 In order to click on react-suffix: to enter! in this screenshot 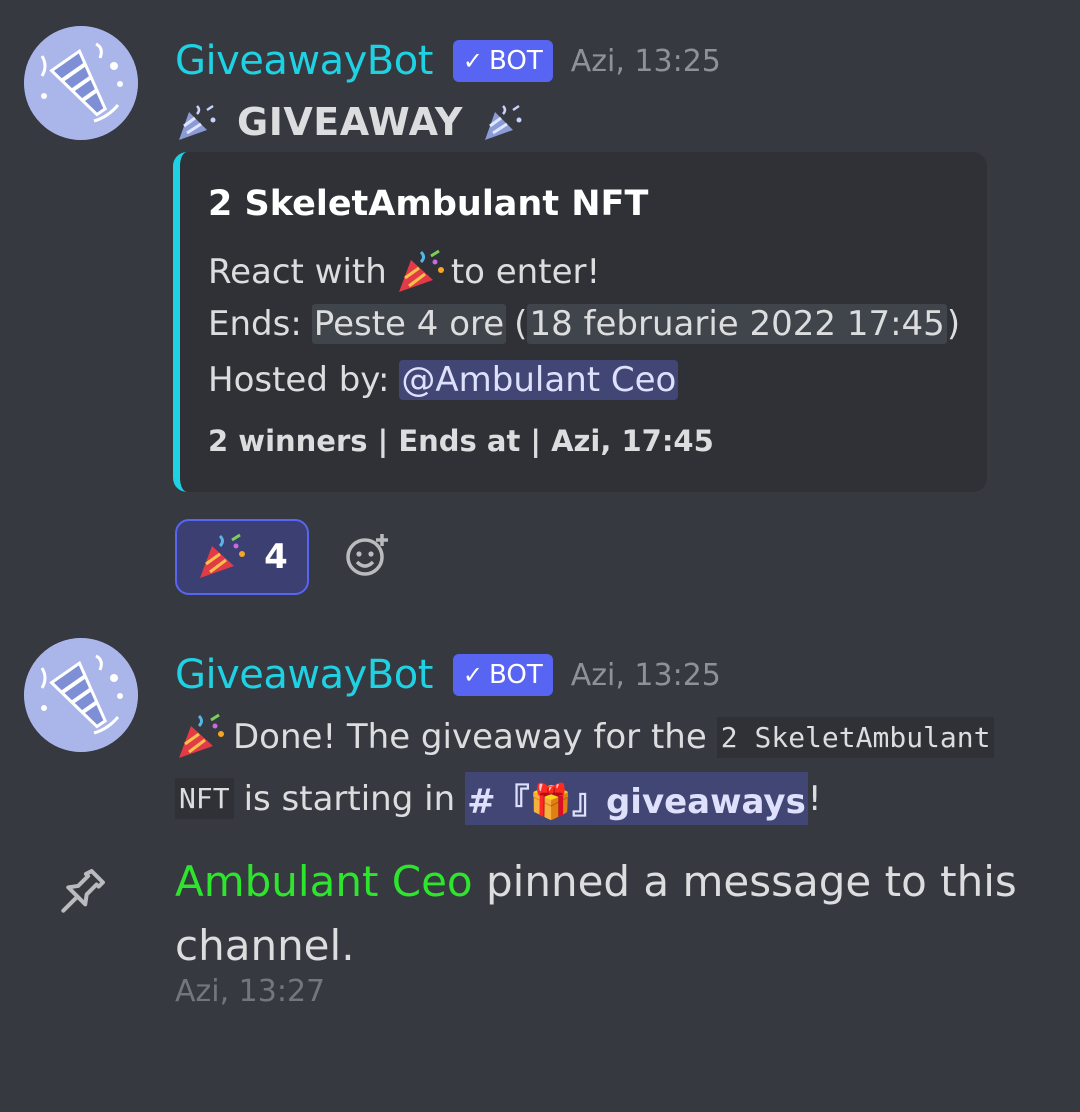, I will do `click(525, 272)`.